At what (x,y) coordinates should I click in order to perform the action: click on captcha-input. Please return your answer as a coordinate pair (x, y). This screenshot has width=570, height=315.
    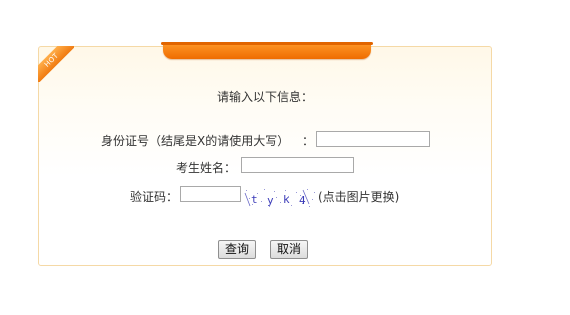
    Looking at the image, I should click on (210, 194).